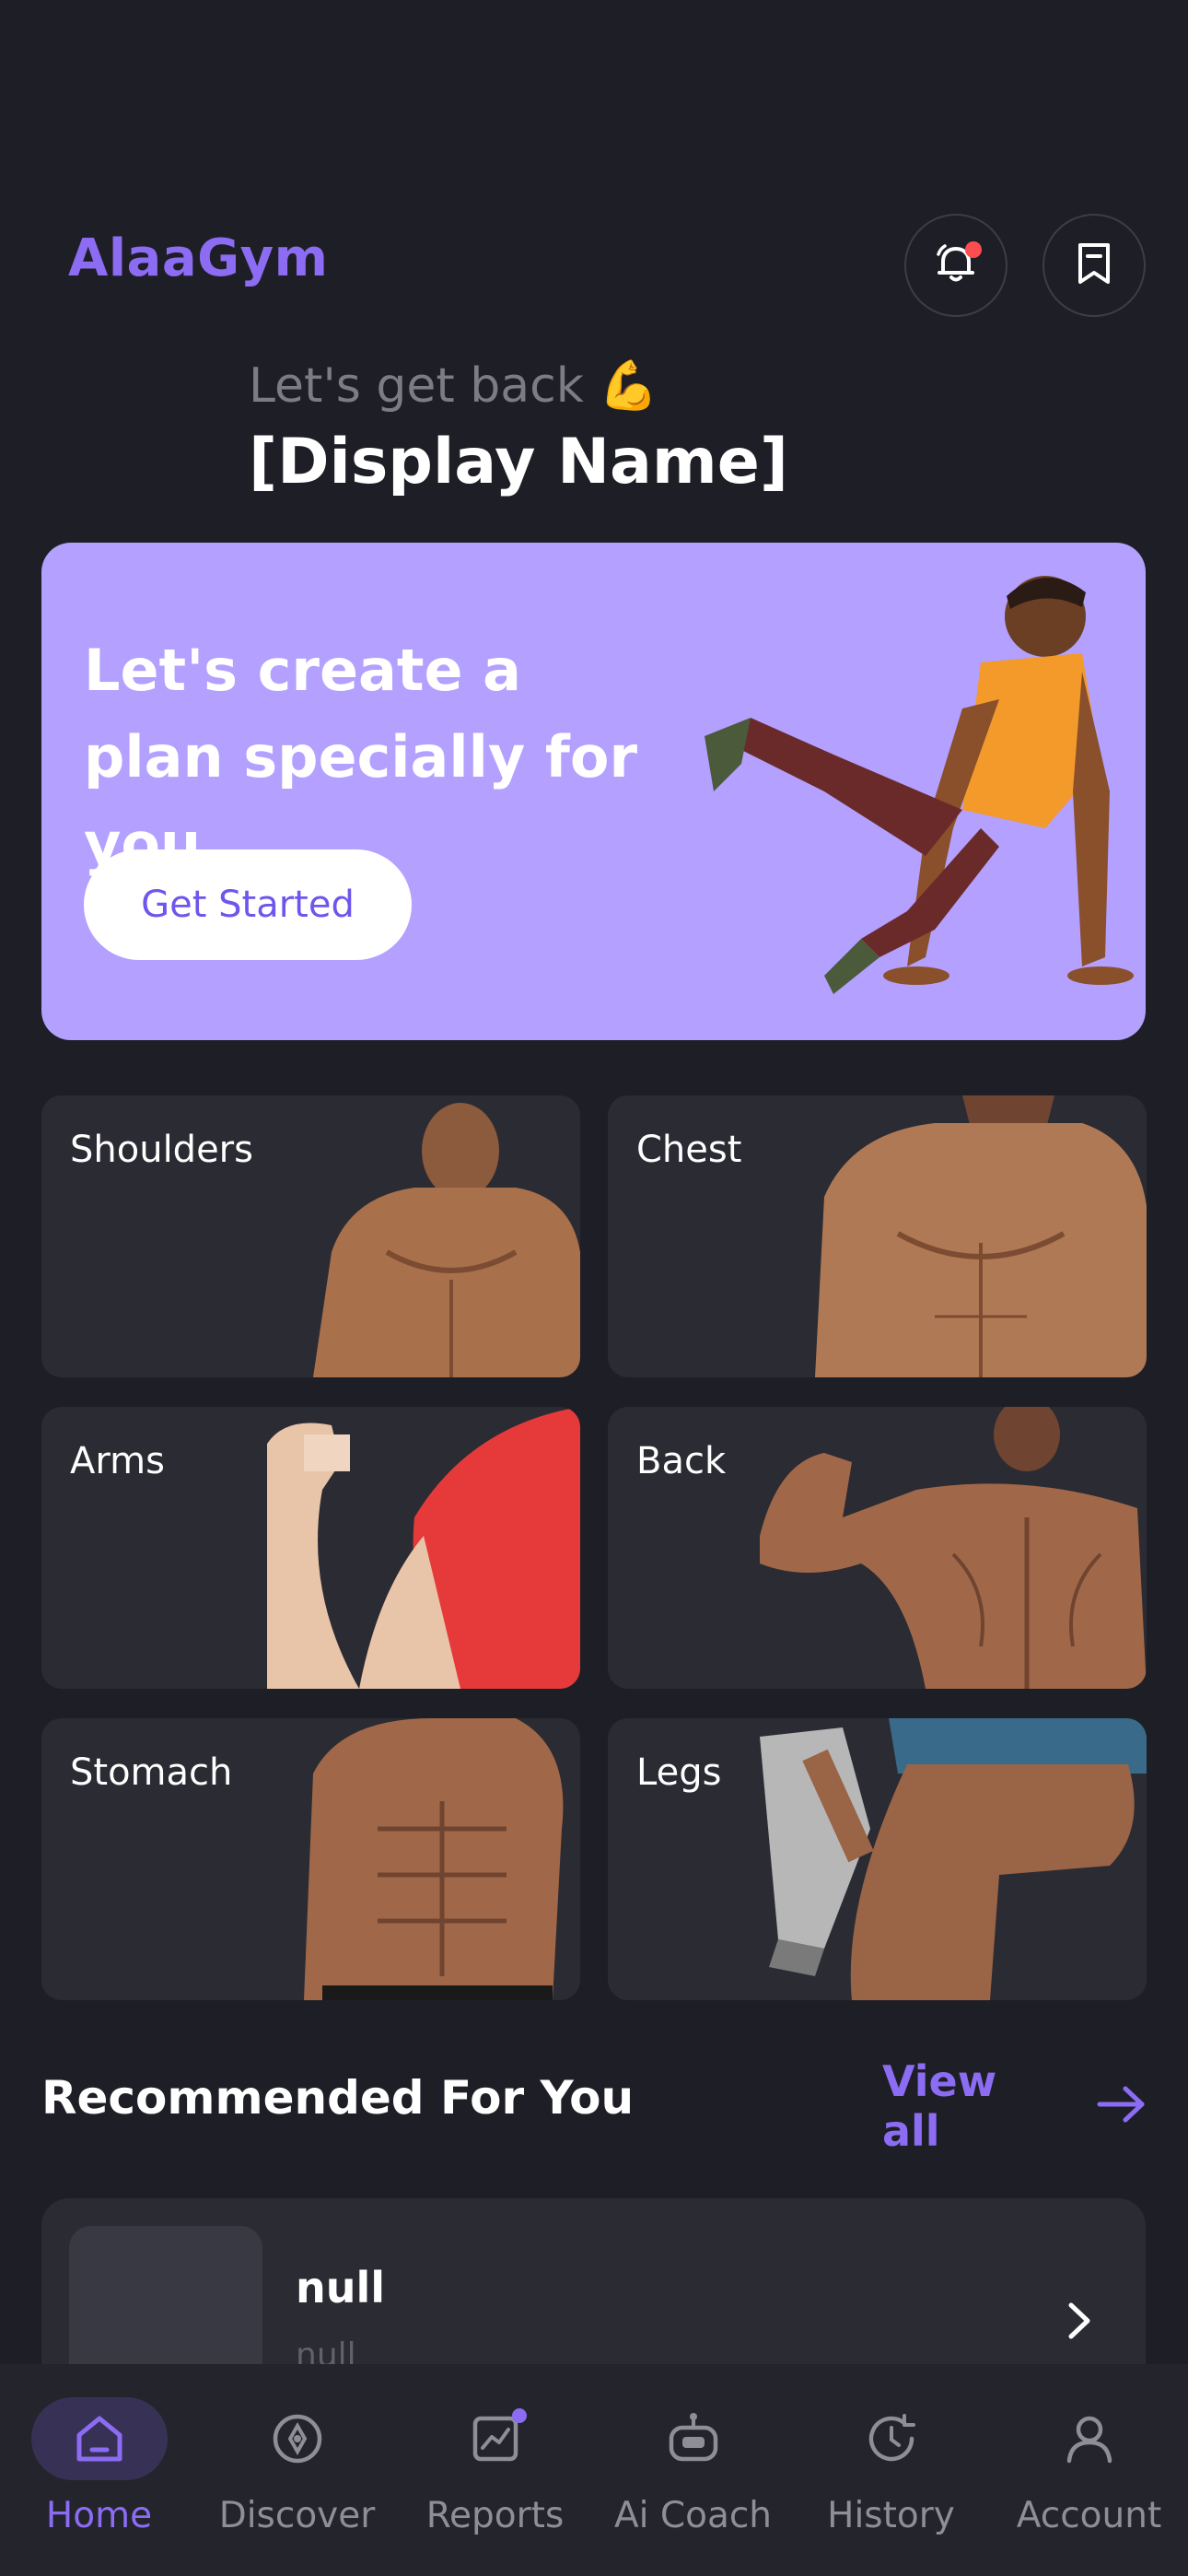  I want to click on chevron-right-icon, so click(1079, 2323).